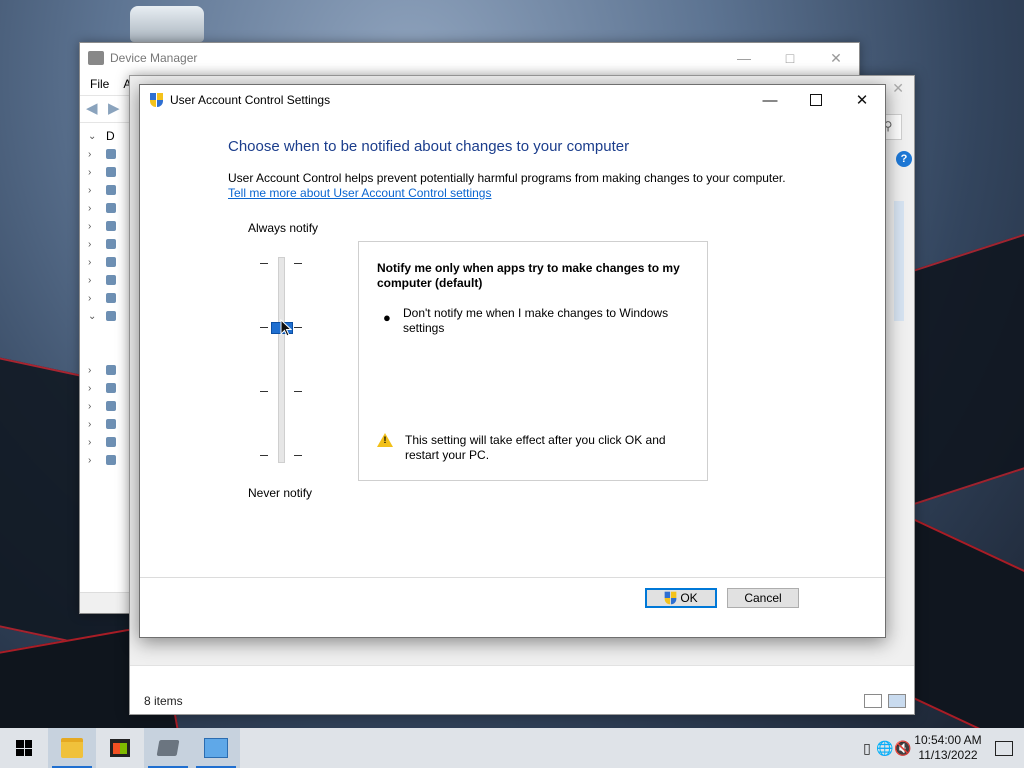 This screenshot has height=768, width=1024. I want to click on menu-file: File, so click(99, 84).